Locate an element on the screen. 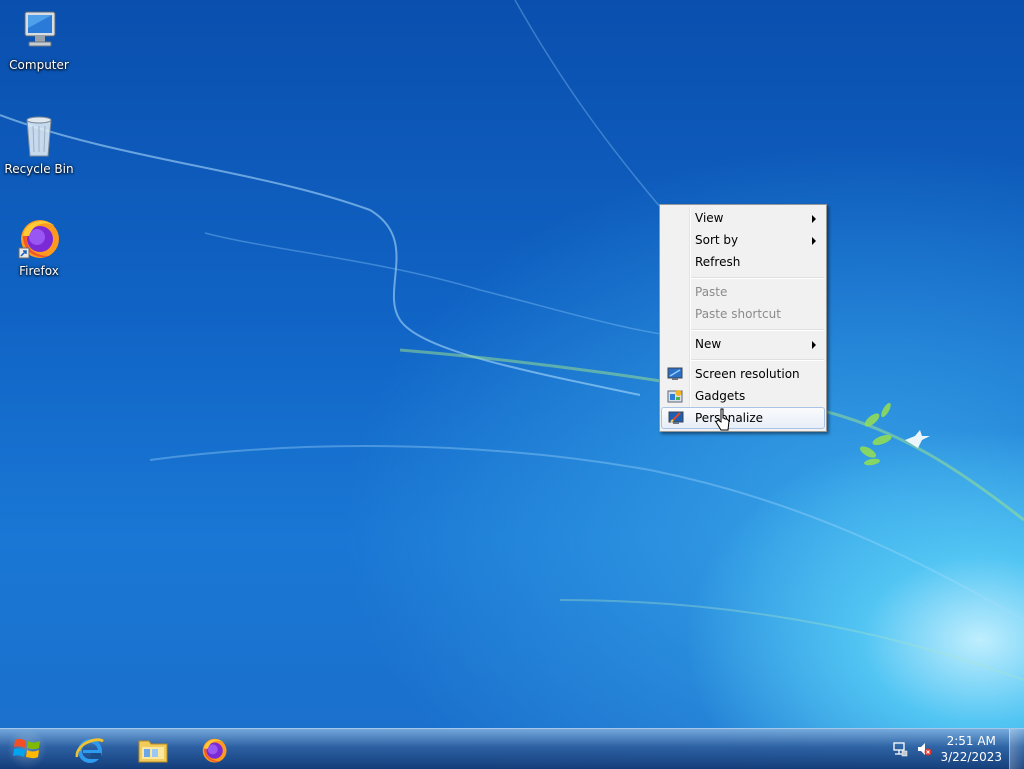 Image resolution: width=1024 pixels, height=769 pixels. desktop-icon-firefox: Firefox is located at coordinates (39, 246).